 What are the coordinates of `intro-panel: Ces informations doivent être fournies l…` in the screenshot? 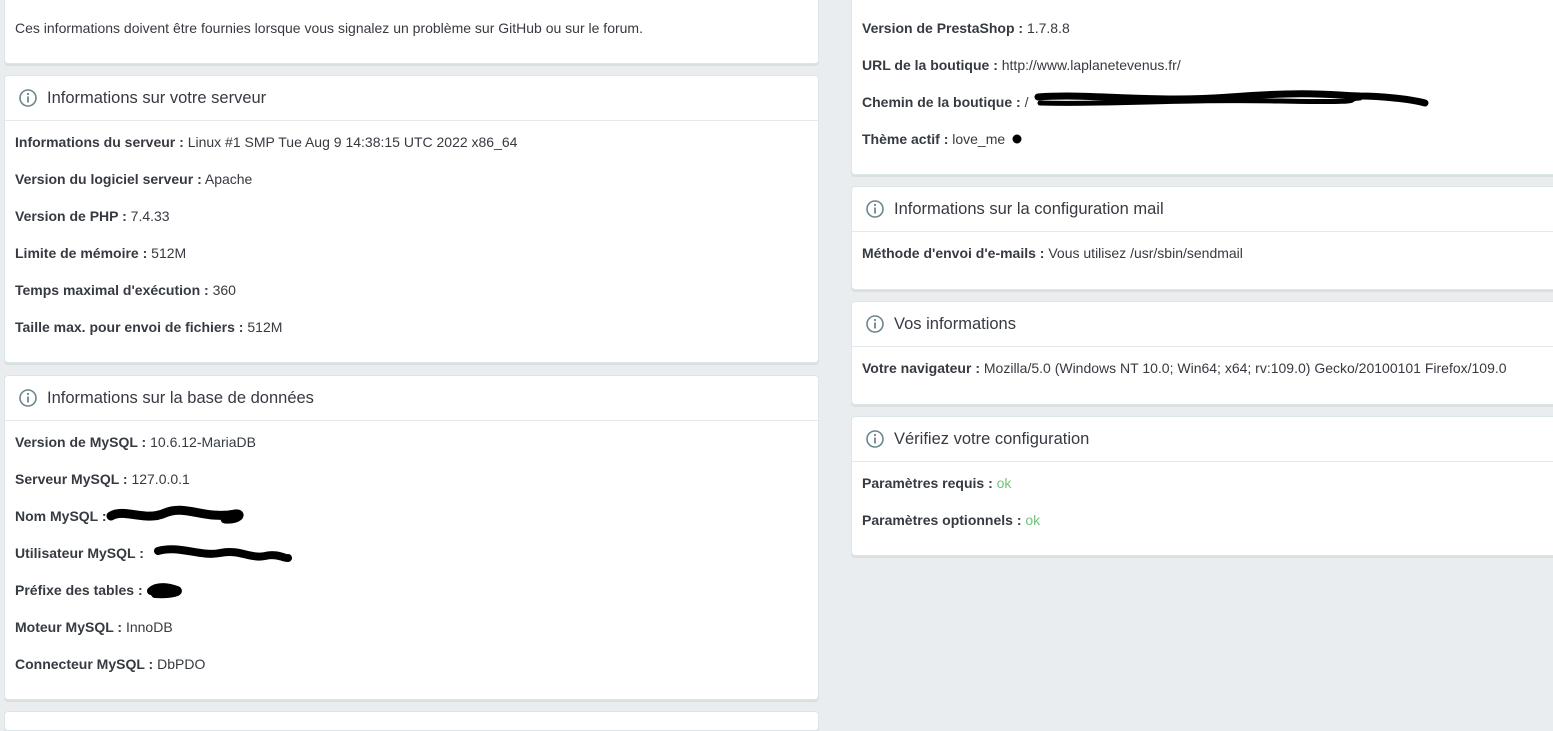 It's located at (411, 32).